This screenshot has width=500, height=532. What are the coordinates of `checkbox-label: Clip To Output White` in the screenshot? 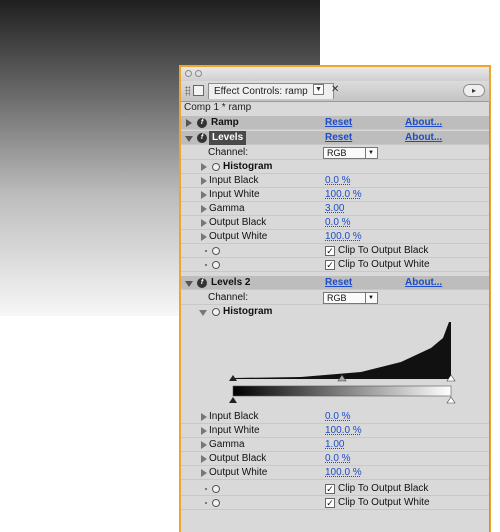 It's located at (384, 264).